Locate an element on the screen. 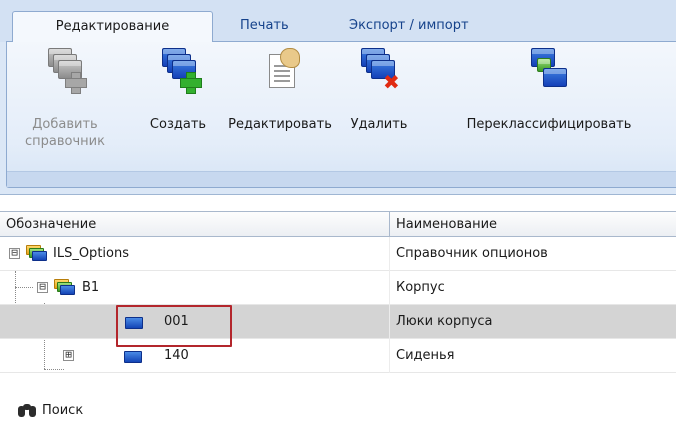 This screenshot has height=421, width=676. column-separator is located at coordinates (389, 225).